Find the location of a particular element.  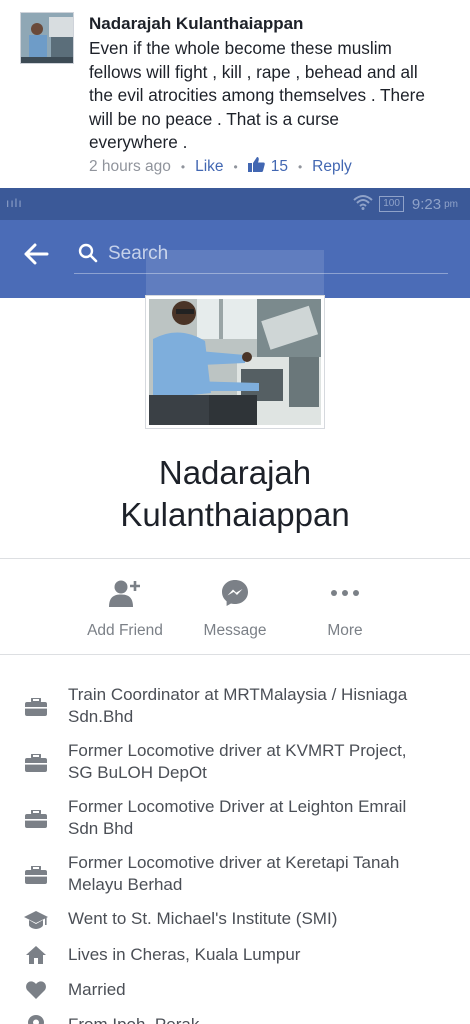

comment-author-avatar is located at coordinates (47, 38).